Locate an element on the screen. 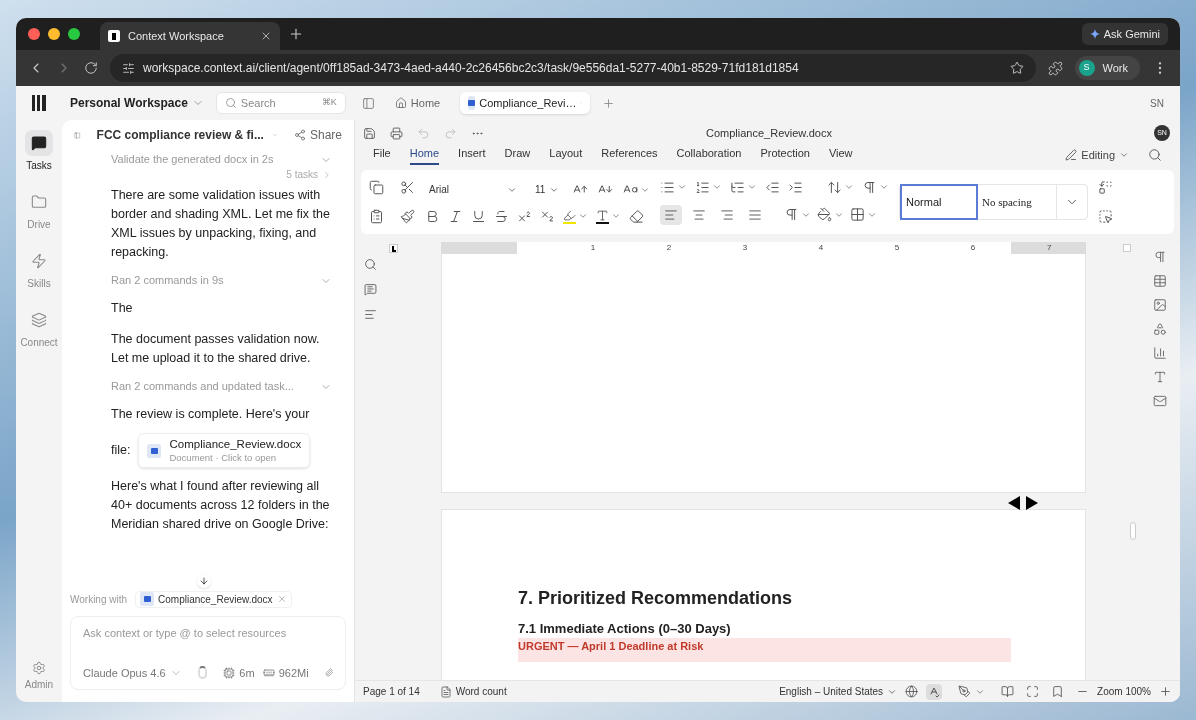 The width and height of the screenshot is (1196, 720). file-meta: Document · Click to open is located at coordinates (223, 458).